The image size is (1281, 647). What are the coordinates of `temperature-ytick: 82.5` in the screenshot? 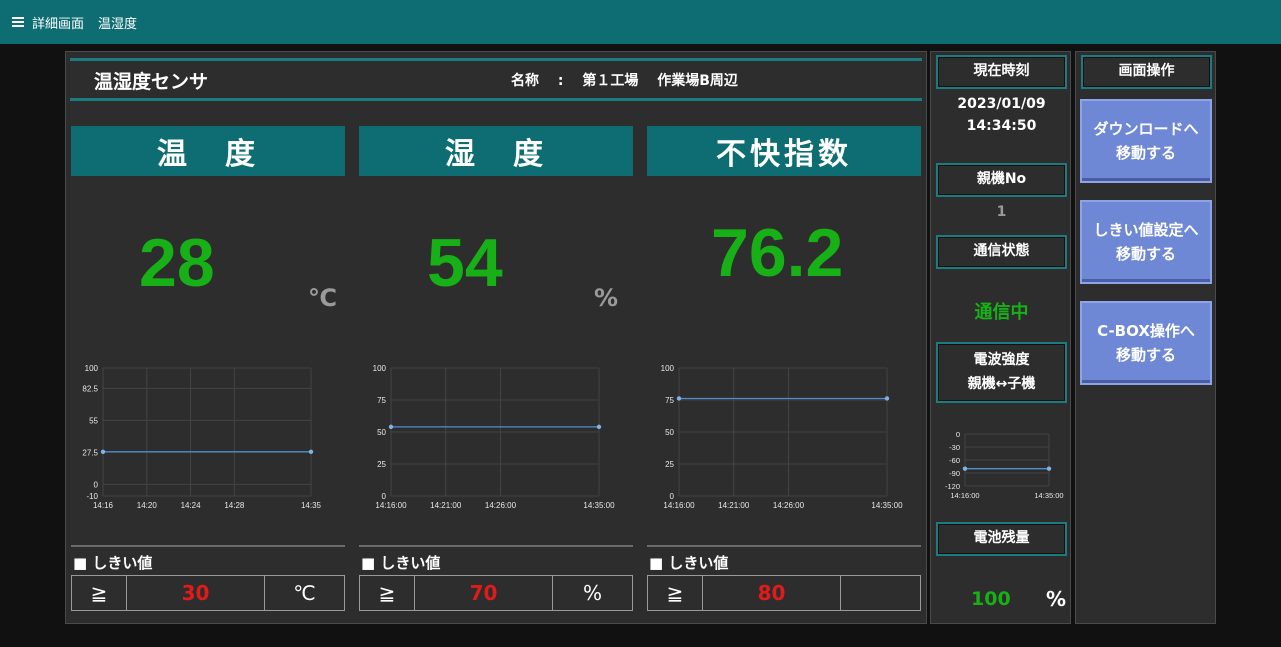 It's located at (90, 388).